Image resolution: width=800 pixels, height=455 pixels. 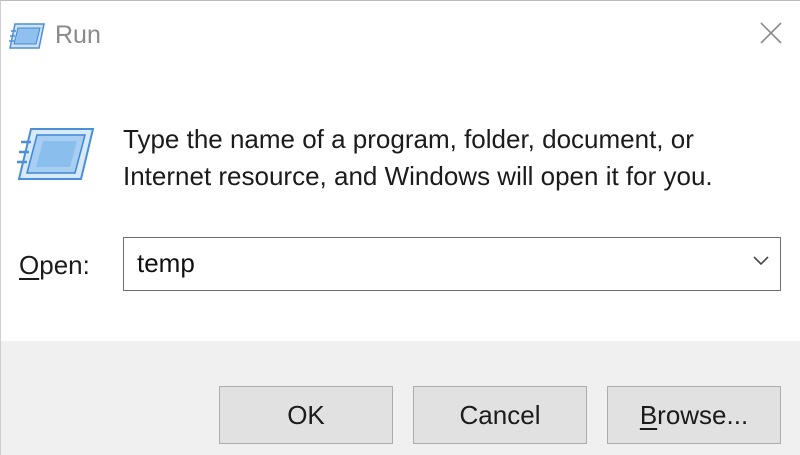 I want to click on close-button, so click(x=771, y=35).